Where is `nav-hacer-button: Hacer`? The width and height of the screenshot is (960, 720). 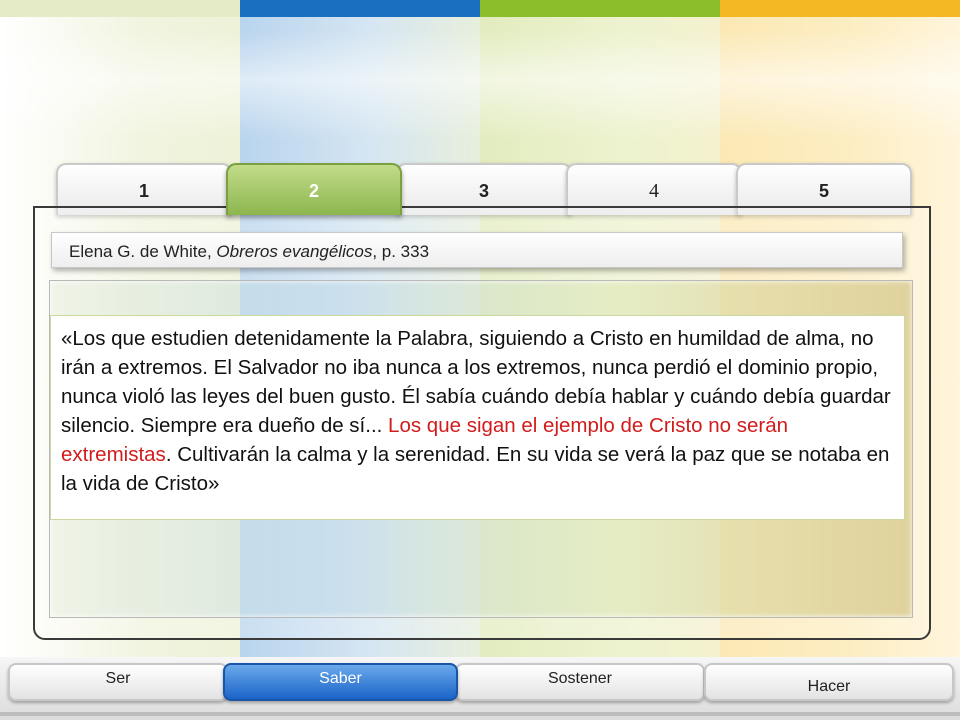
nav-hacer-button: Hacer is located at coordinates (829, 682).